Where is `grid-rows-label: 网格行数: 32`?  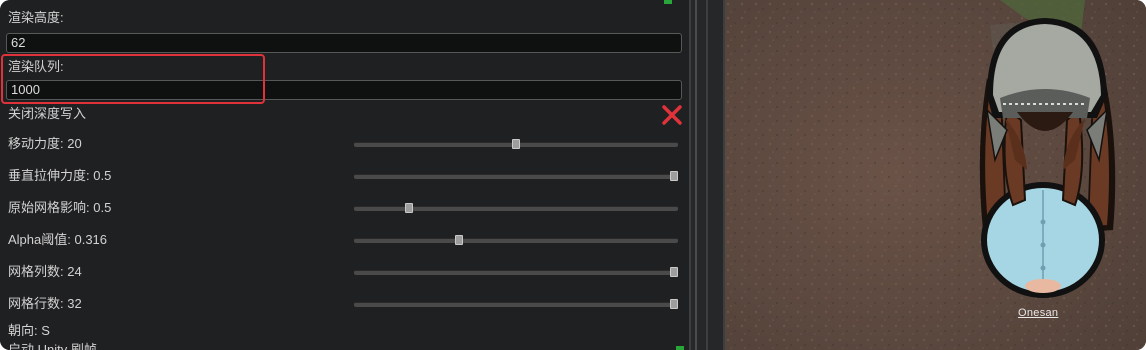
grid-rows-label: 网格行数: 32 is located at coordinates (45, 303).